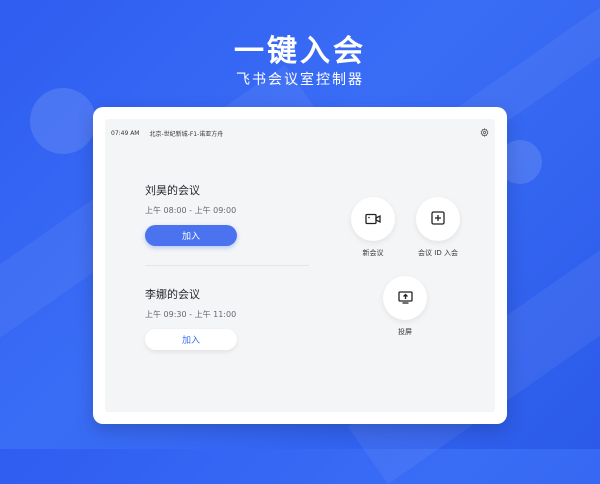 The width and height of the screenshot is (600, 484). What do you see at coordinates (405, 332) in the screenshot?
I see `screen-share-label: 投屏` at bounding box center [405, 332].